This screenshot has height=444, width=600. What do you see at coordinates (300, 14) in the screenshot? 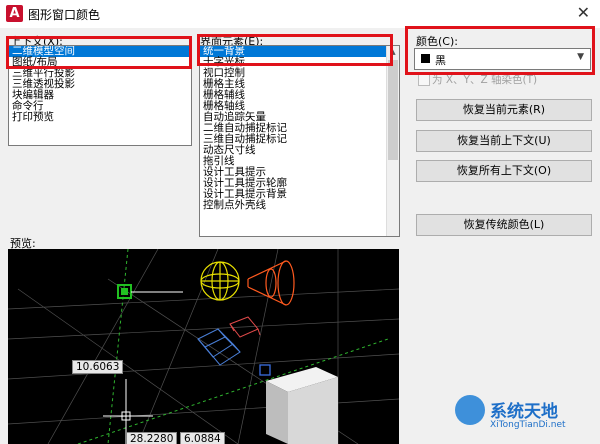
I see `title-bar: A 图形窗口颜色 ✕` at bounding box center [300, 14].